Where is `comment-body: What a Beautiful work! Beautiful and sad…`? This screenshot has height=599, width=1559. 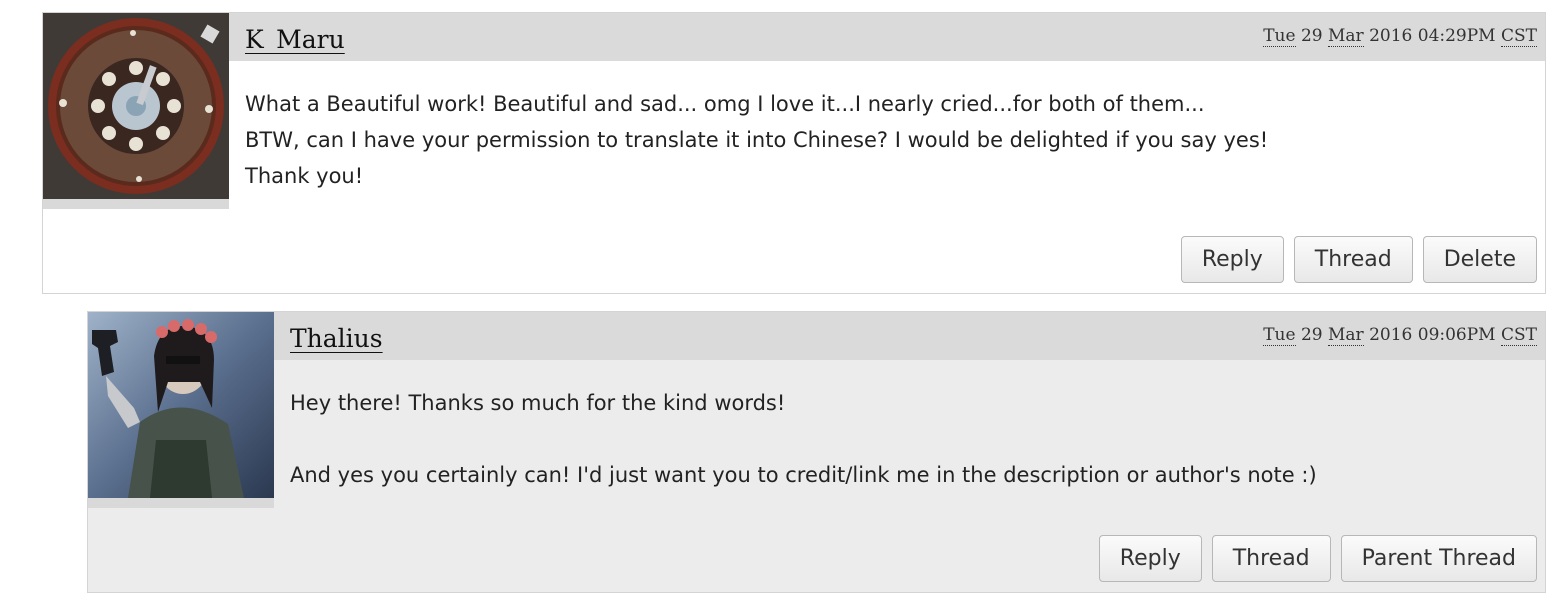
comment-body: What a Beautiful work! Beautiful and sad… is located at coordinates (890, 140).